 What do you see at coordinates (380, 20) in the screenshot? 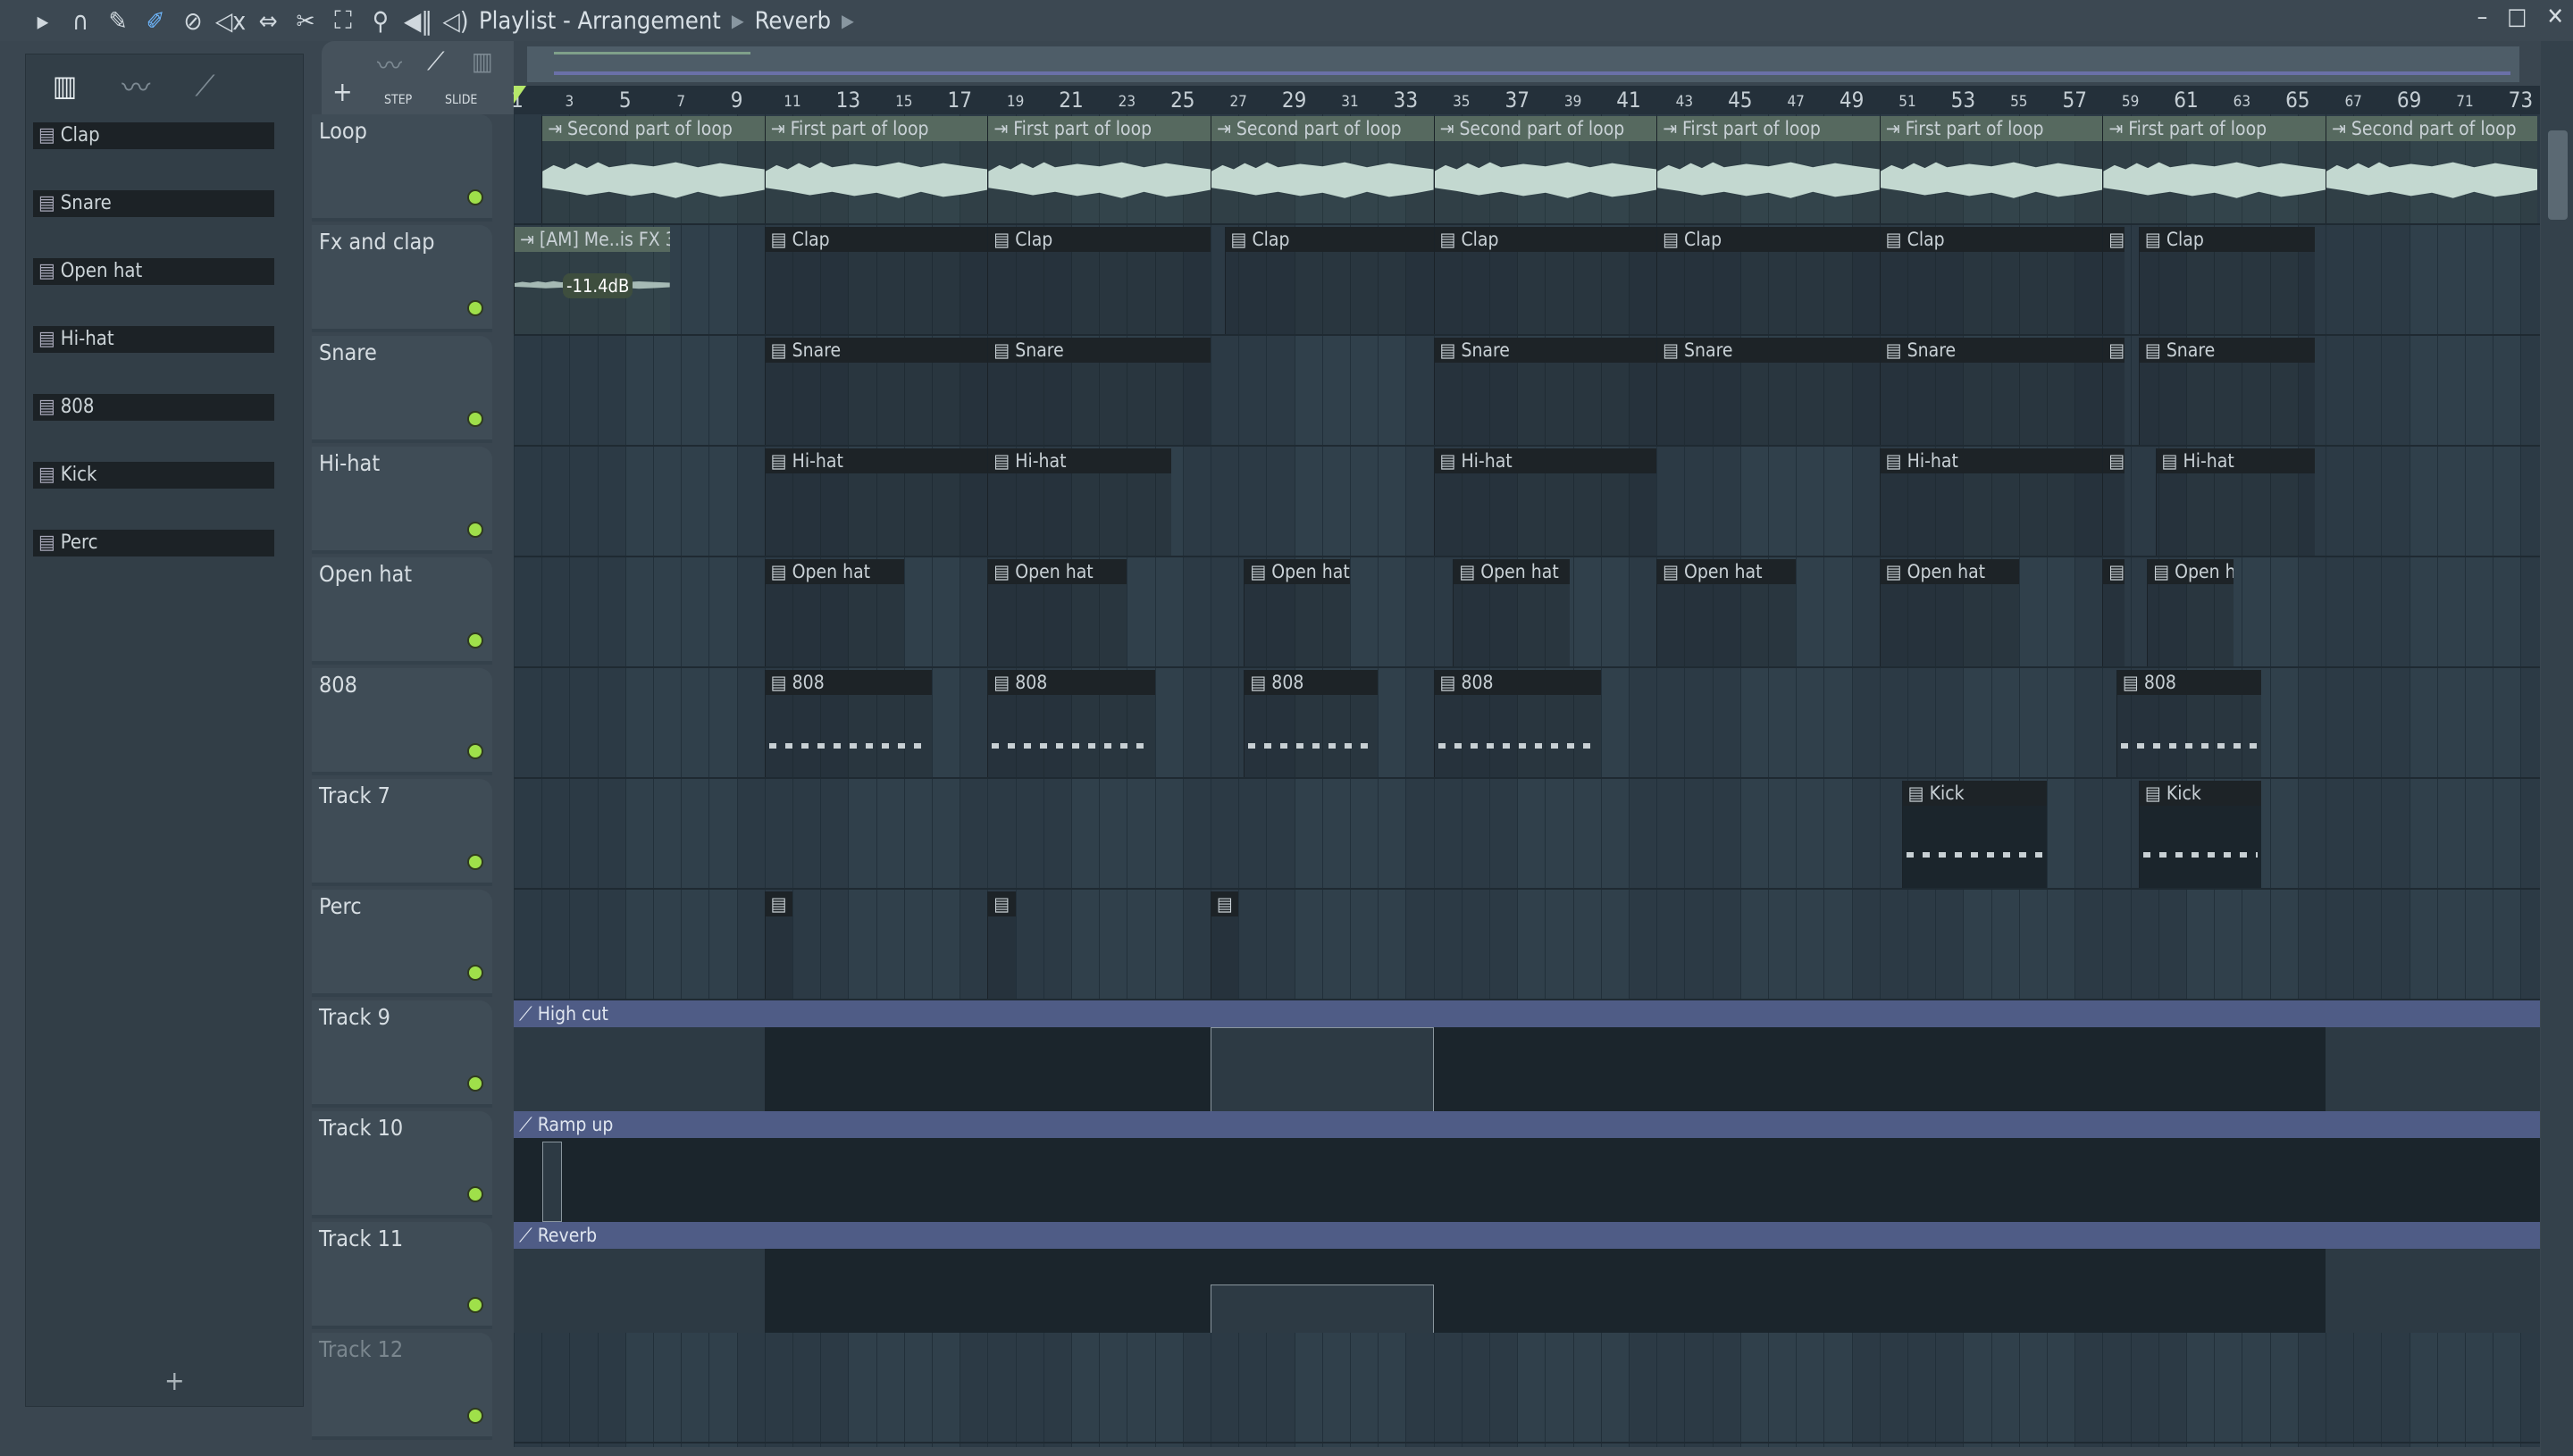
I see `zoom-icon: ⚲` at bounding box center [380, 20].